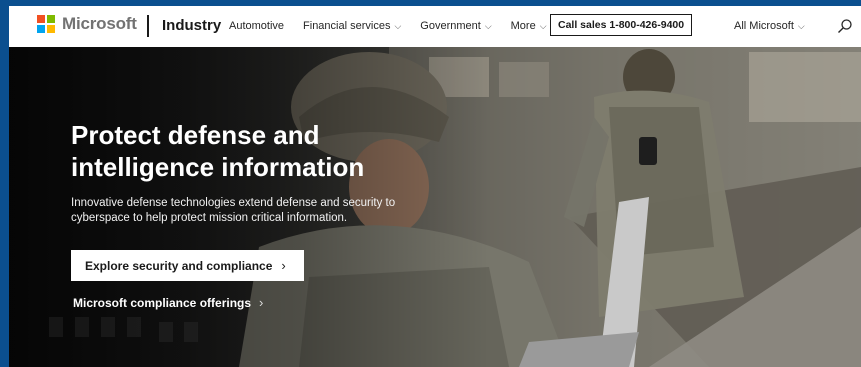  Describe the element at coordinates (450, 26) in the screenshot. I see `nav-item-label: Government` at that location.